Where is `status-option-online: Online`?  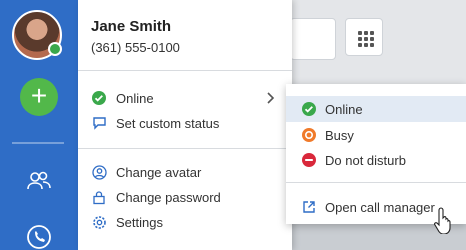
status-option-online: Online is located at coordinates (376, 109).